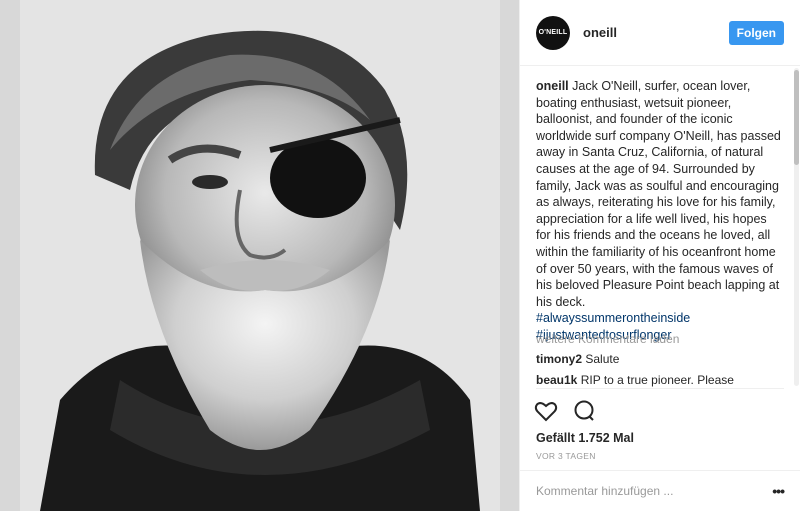 The width and height of the screenshot is (800, 511). What do you see at coordinates (584, 411) in the screenshot?
I see `comment-icon` at bounding box center [584, 411].